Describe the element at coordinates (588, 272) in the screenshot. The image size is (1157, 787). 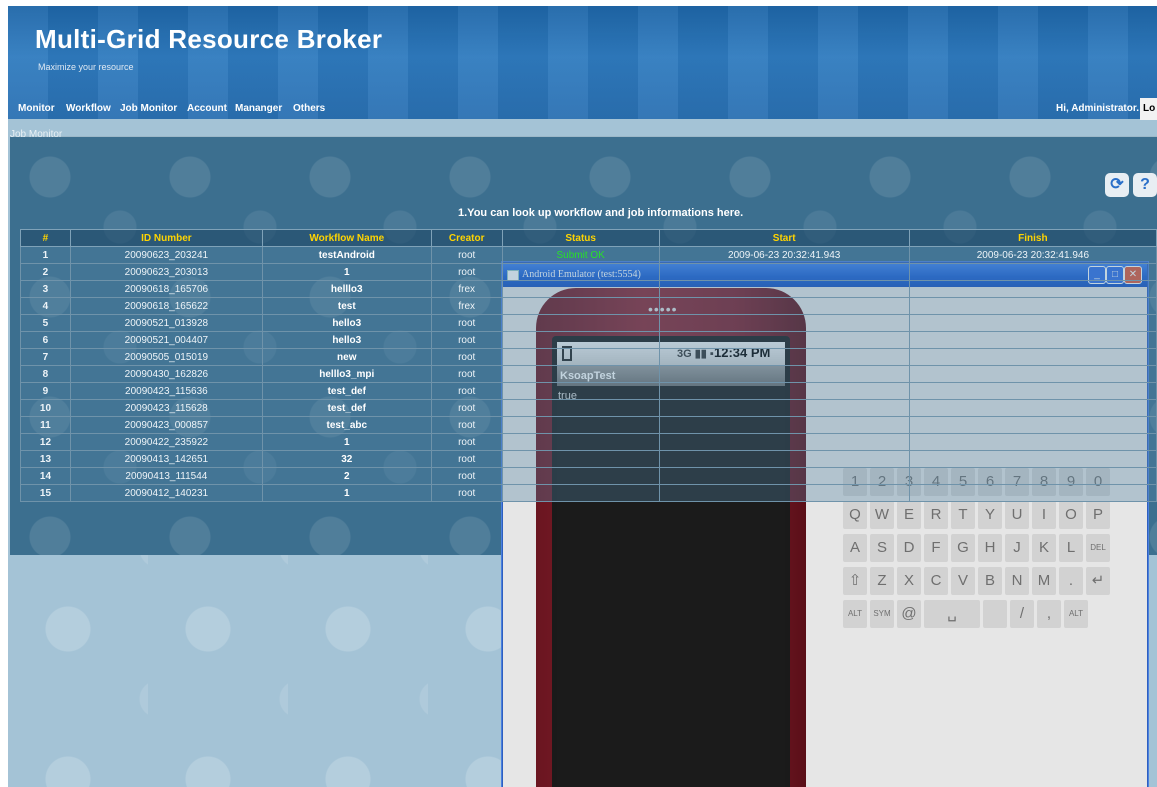
I see `table-row: 2 20090623_203013 1 root` at that location.